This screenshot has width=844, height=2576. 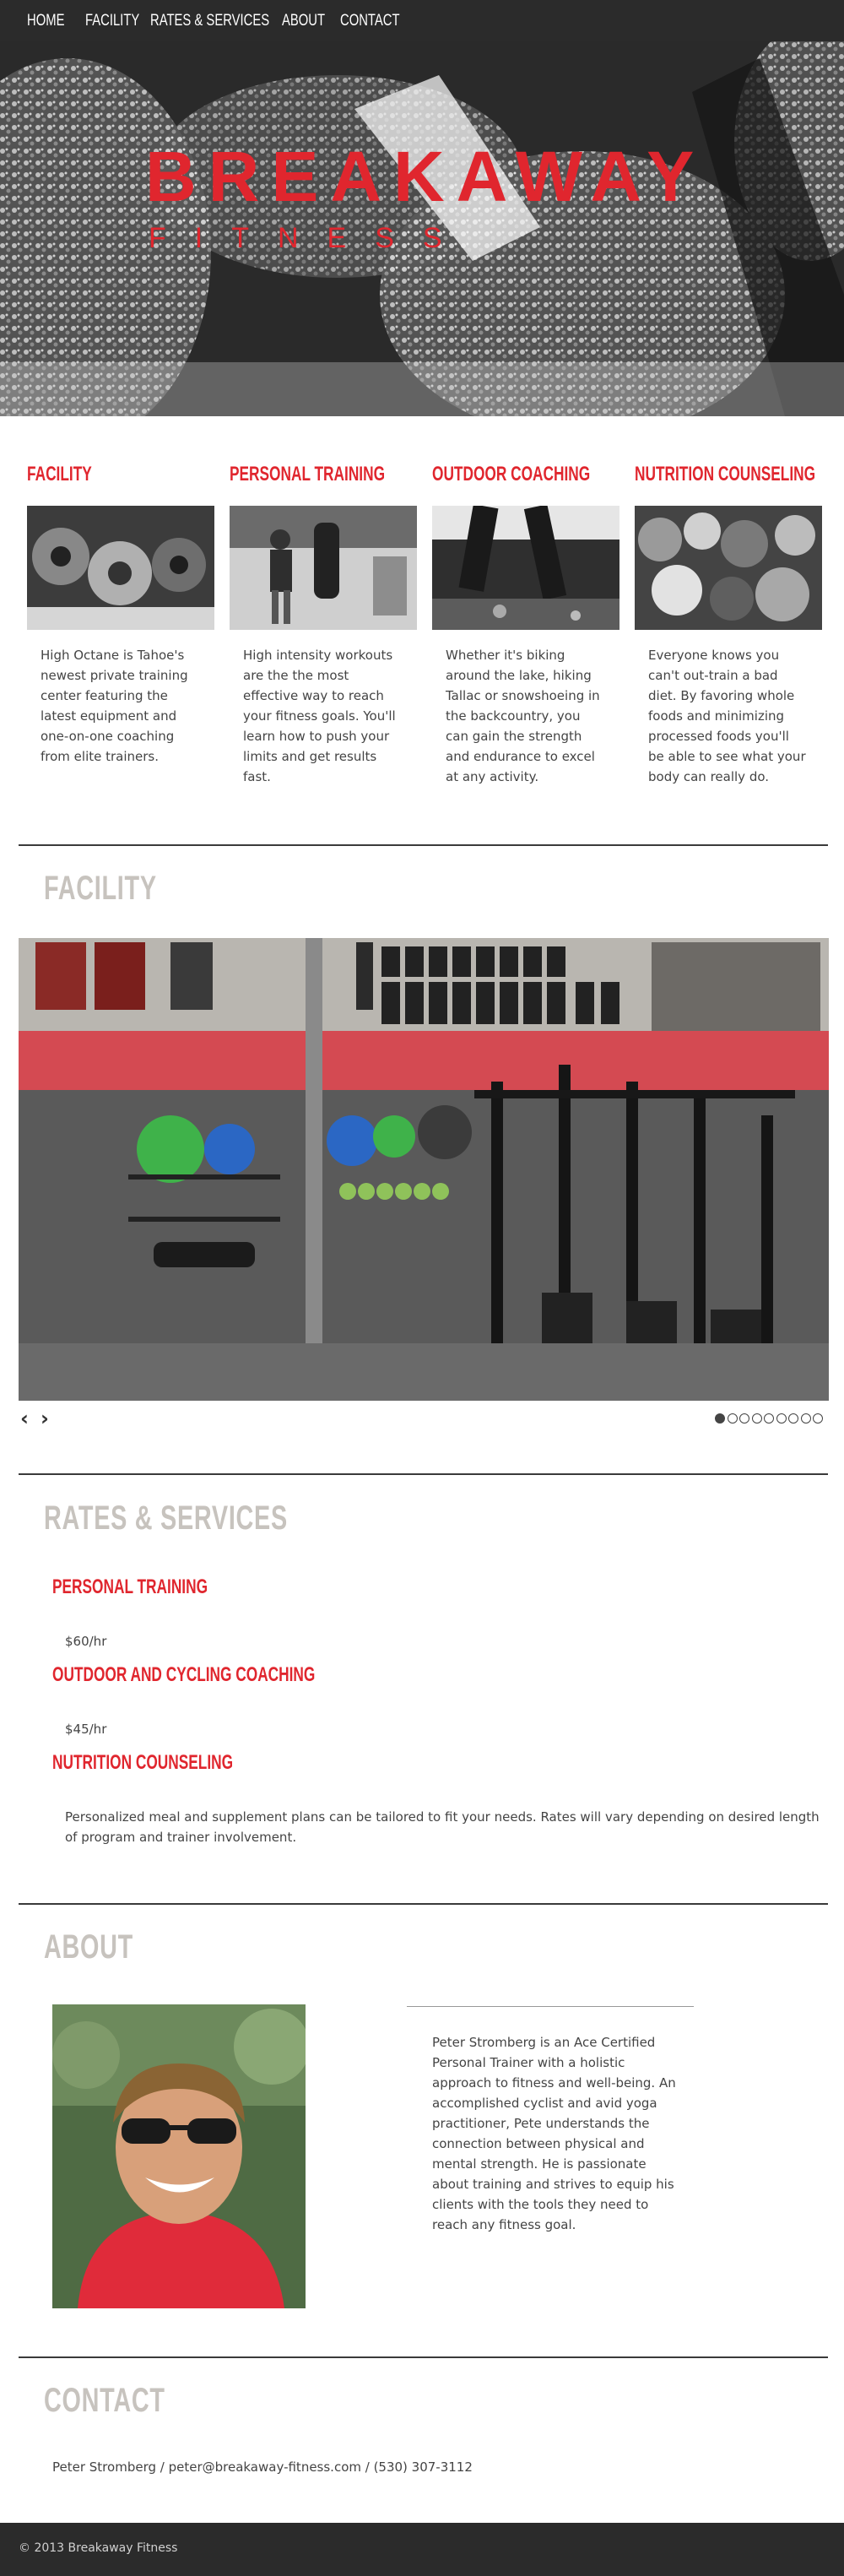 I want to click on service-title: FACILITY, so click(x=94, y=476).